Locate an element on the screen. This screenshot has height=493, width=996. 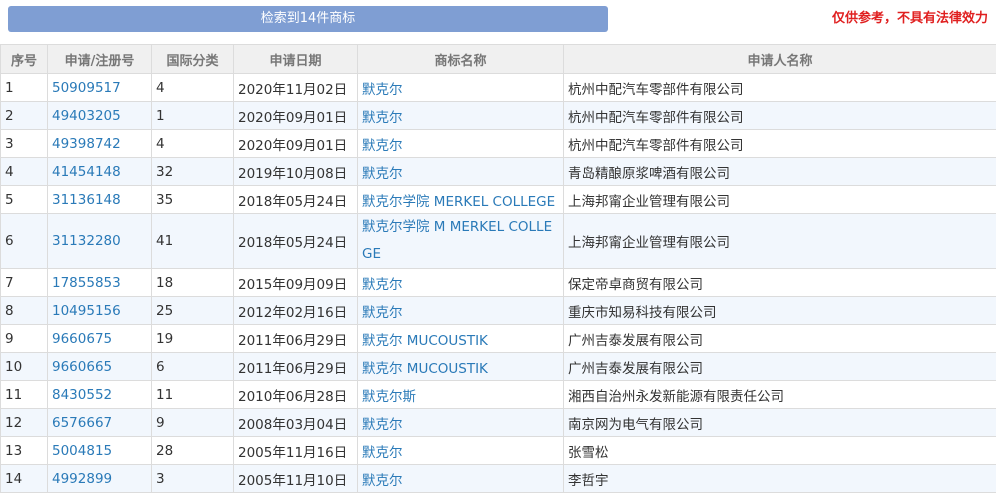
cell-index: 1 is located at coordinates (9, 88).